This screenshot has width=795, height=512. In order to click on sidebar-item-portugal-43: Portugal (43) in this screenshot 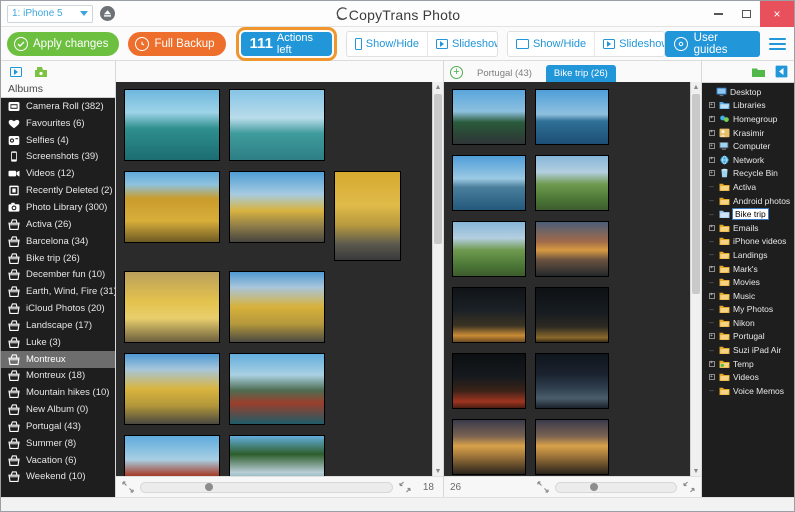, I will do `click(58, 426)`.